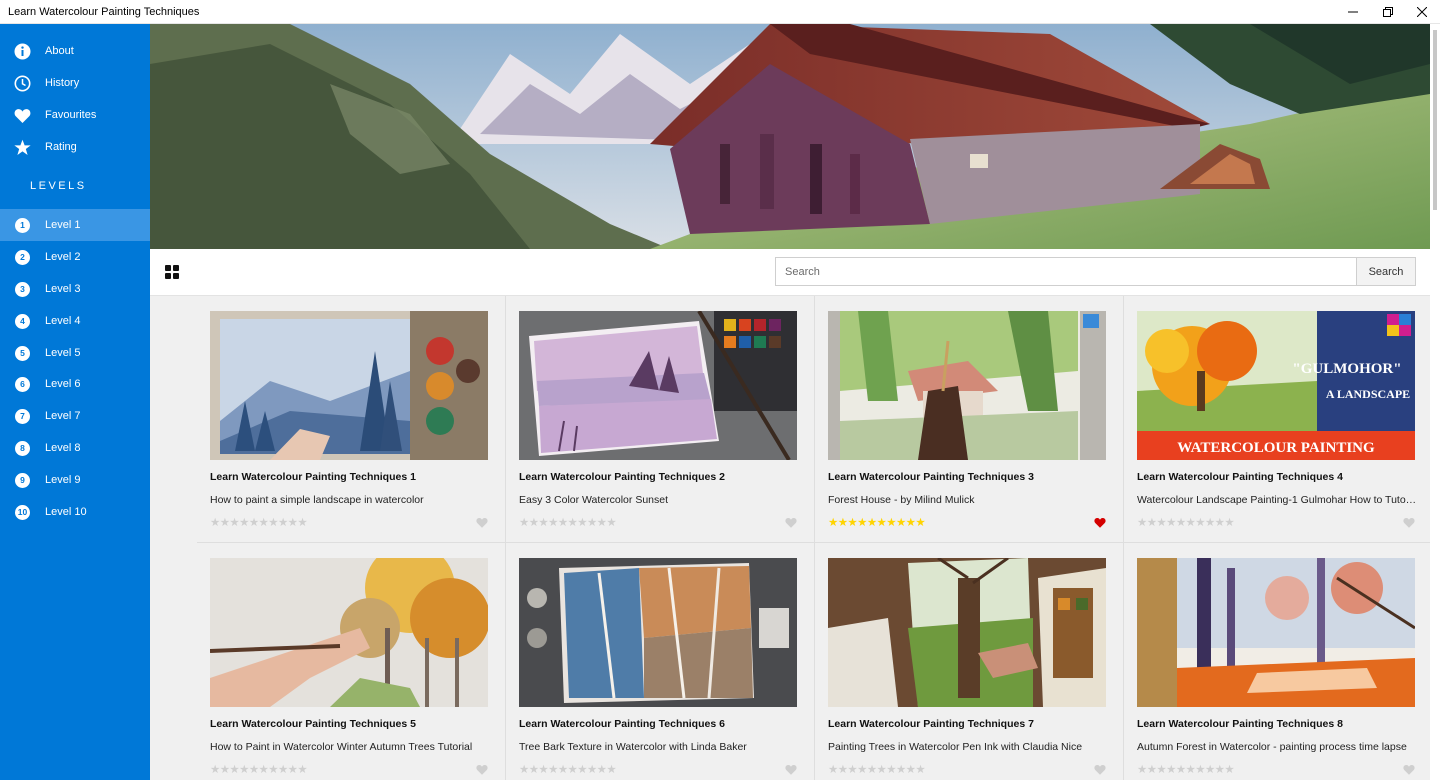  I want to click on restore-button, so click(1388, 12).